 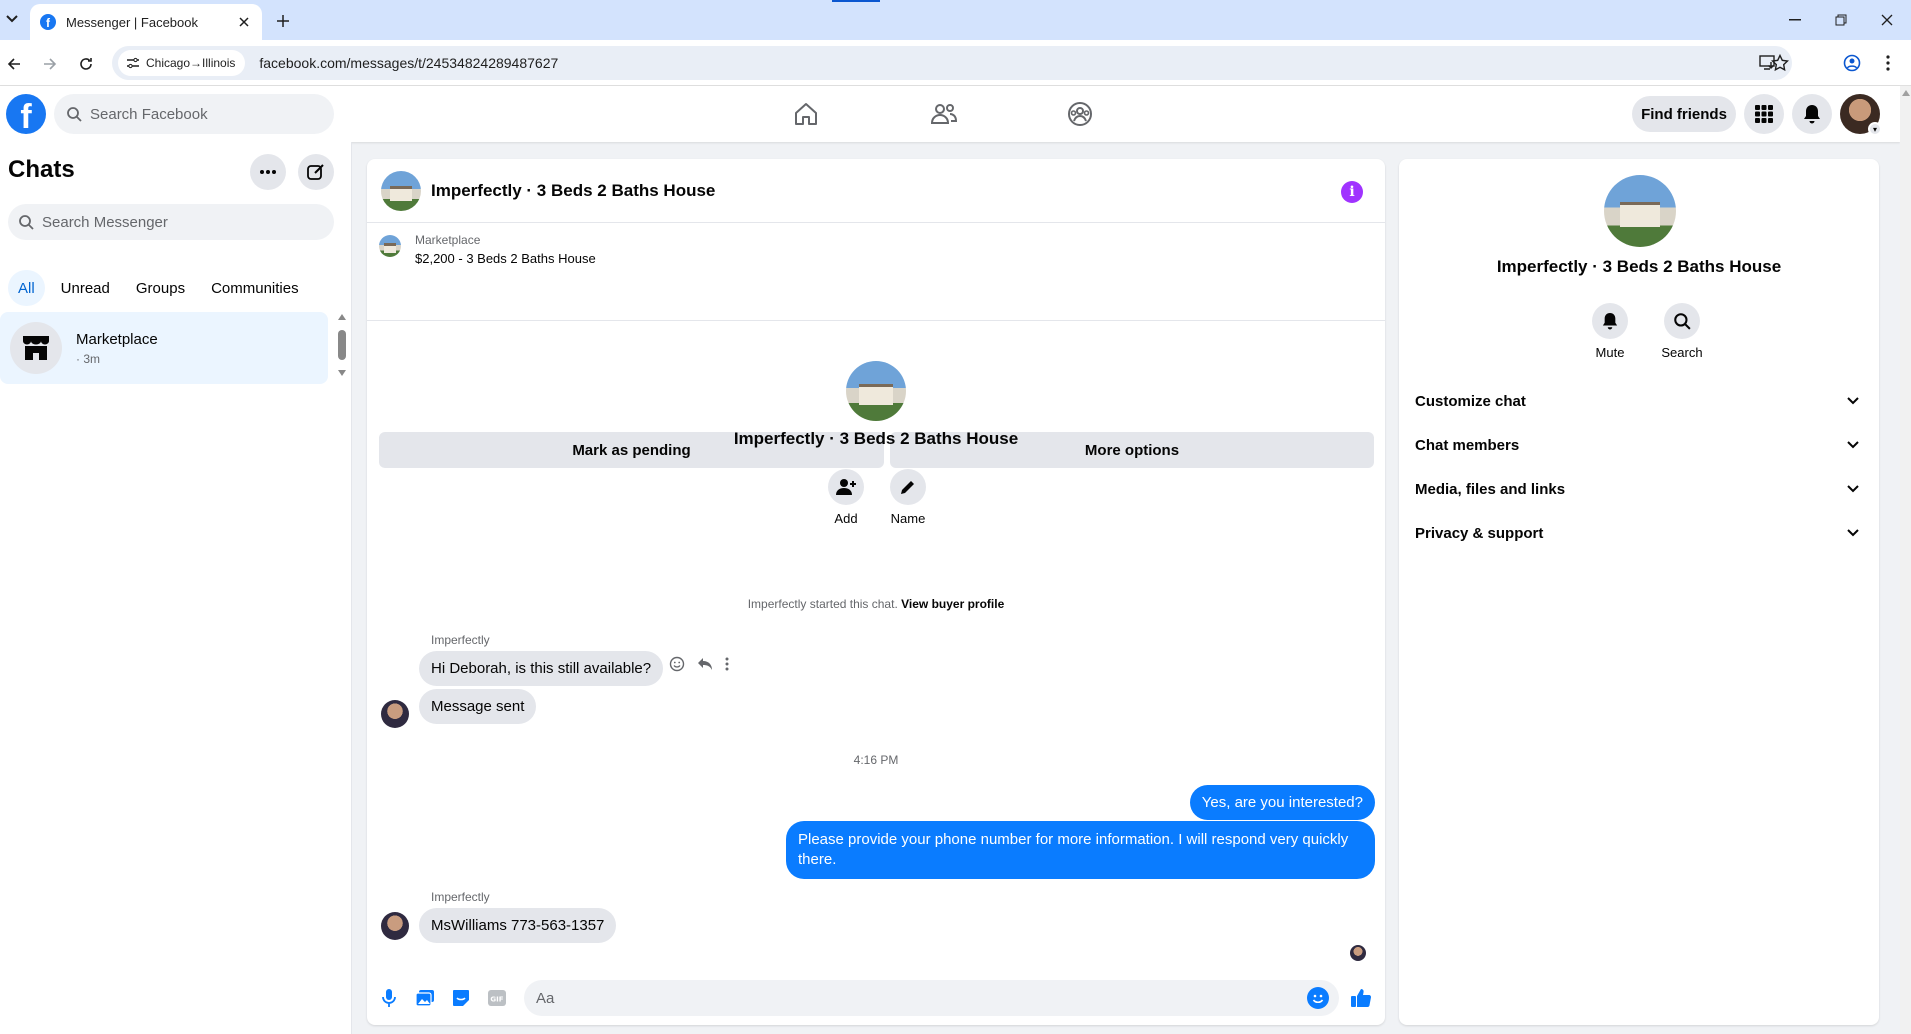 I want to click on close-tab-icon, so click(x=244, y=22).